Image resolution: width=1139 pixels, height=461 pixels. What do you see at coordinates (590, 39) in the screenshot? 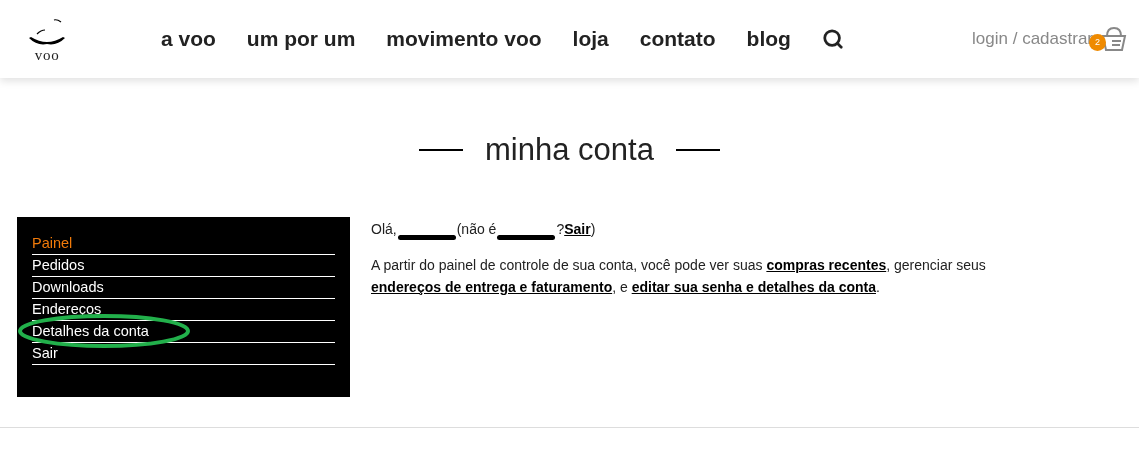
I see `nav-link: loja` at bounding box center [590, 39].